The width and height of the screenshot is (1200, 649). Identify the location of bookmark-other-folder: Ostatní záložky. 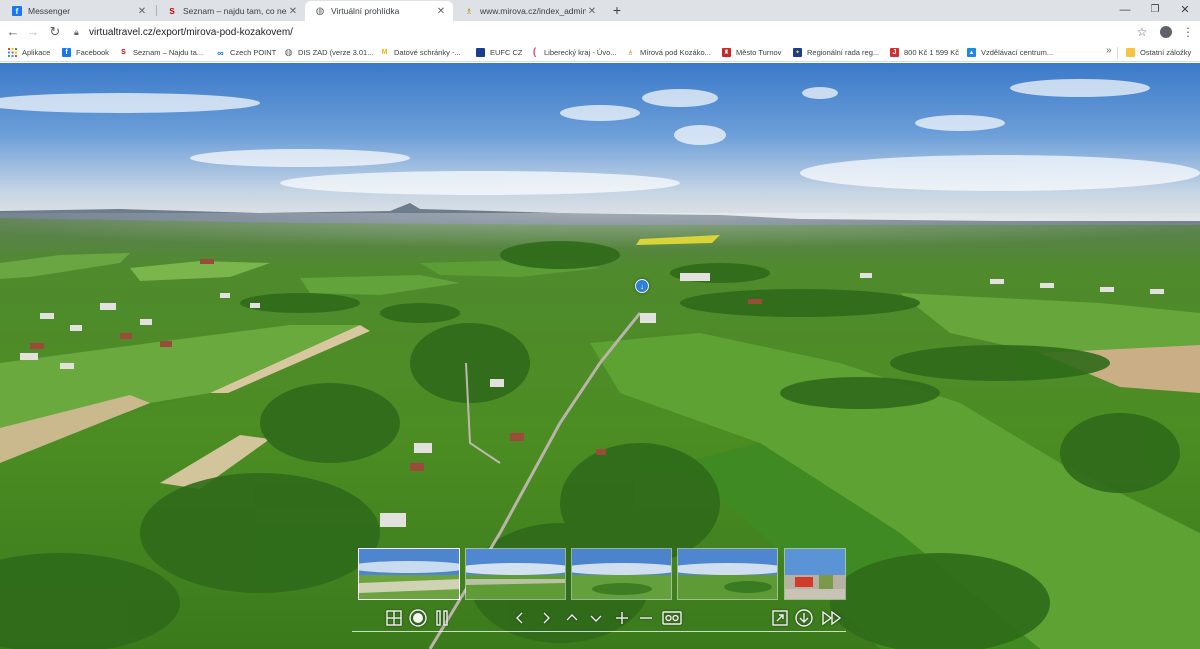
(1158, 52).